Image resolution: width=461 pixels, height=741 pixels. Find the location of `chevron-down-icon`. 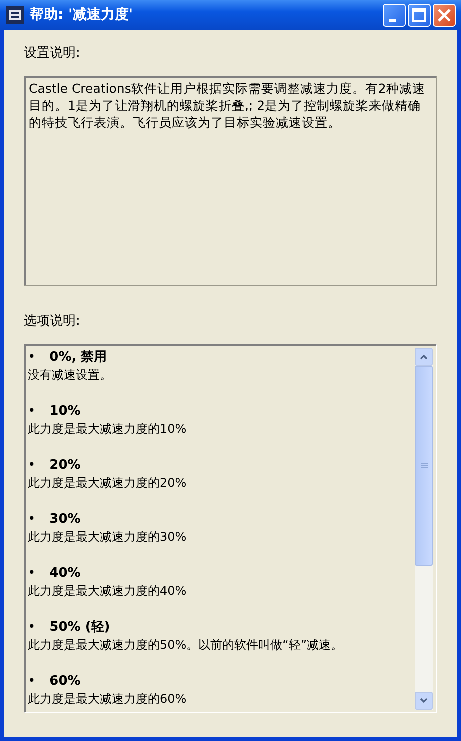

chevron-down-icon is located at coordinates (424, 701).